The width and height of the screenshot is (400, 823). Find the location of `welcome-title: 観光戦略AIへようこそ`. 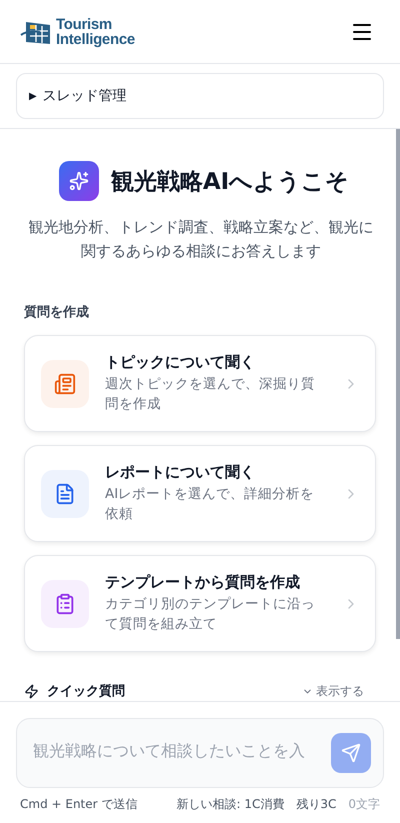

welcome-title: 観光戦略AIへようこそ is located at coordinates (230, 182).